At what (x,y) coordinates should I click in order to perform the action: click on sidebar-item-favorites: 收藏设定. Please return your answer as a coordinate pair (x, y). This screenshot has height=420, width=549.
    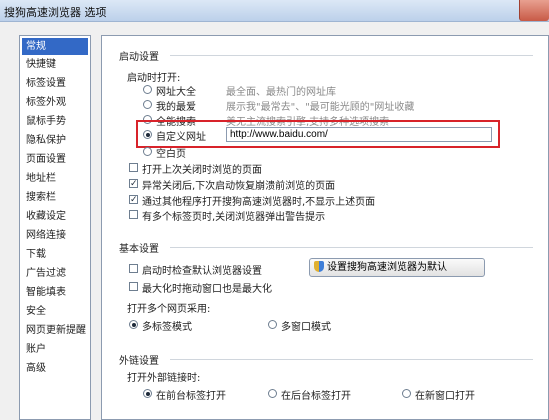
    Looking at the image, I should click on (55, 216).